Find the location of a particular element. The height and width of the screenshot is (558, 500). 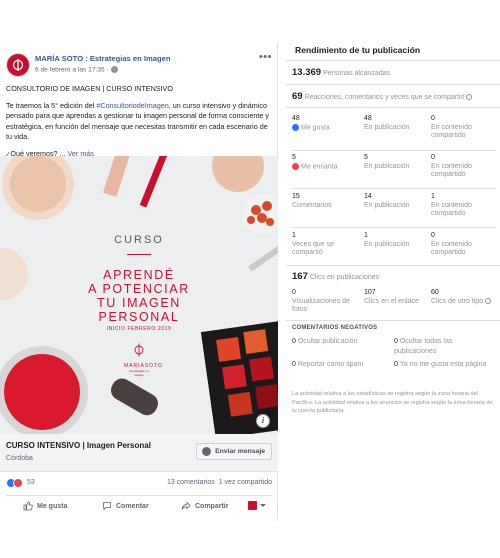

click-metric: 0 Visualizaciones de fotos is located at coordinates (327, 302).